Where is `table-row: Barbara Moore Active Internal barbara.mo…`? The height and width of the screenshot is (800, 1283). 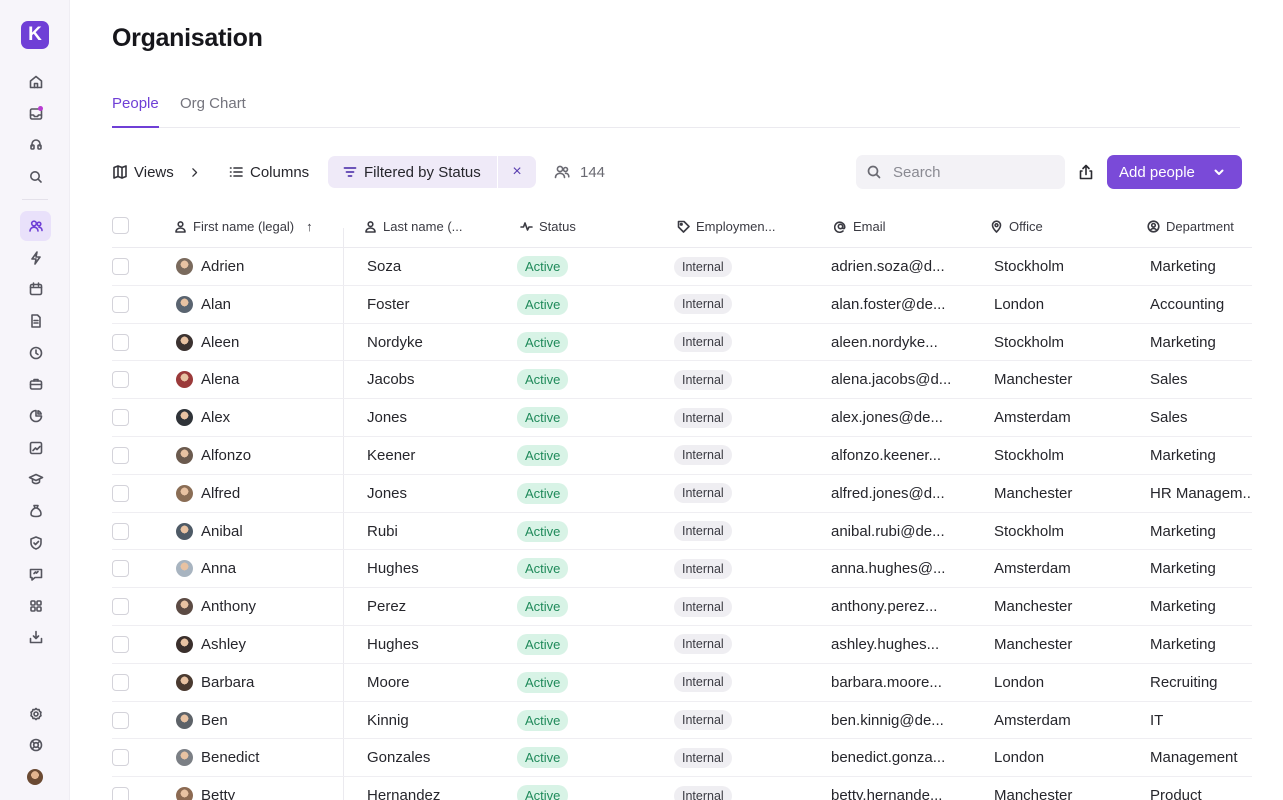
table-row: Barbara Moore Active Internal barbara.mo… is located at coordinates (682, 683).